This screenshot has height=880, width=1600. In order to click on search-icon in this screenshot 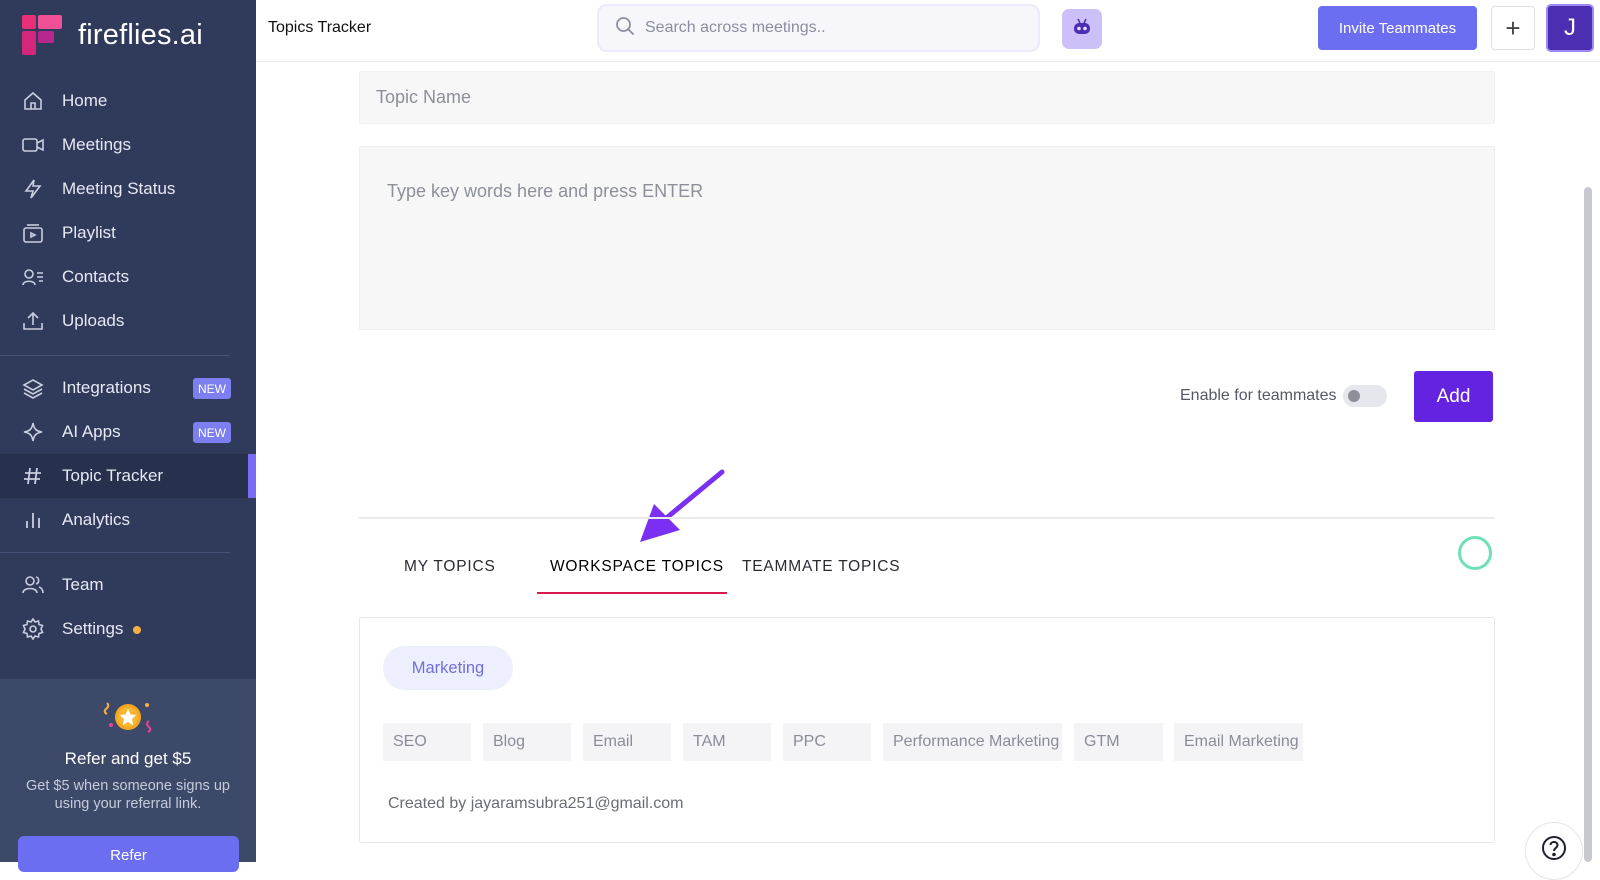, I will do `click(625, 28)`.